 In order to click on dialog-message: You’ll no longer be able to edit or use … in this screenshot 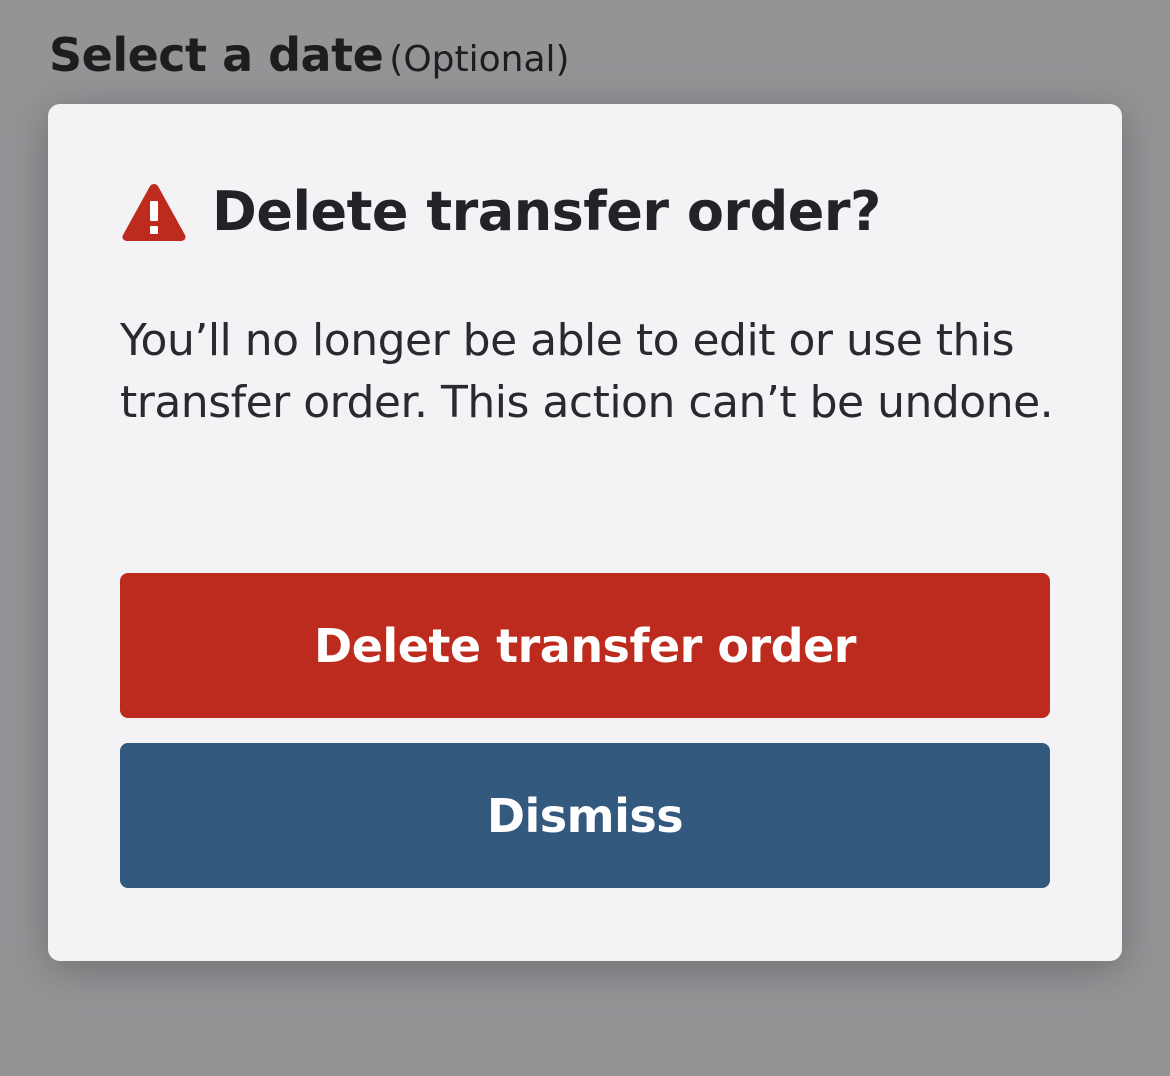, I will do `click(587, 371)`.